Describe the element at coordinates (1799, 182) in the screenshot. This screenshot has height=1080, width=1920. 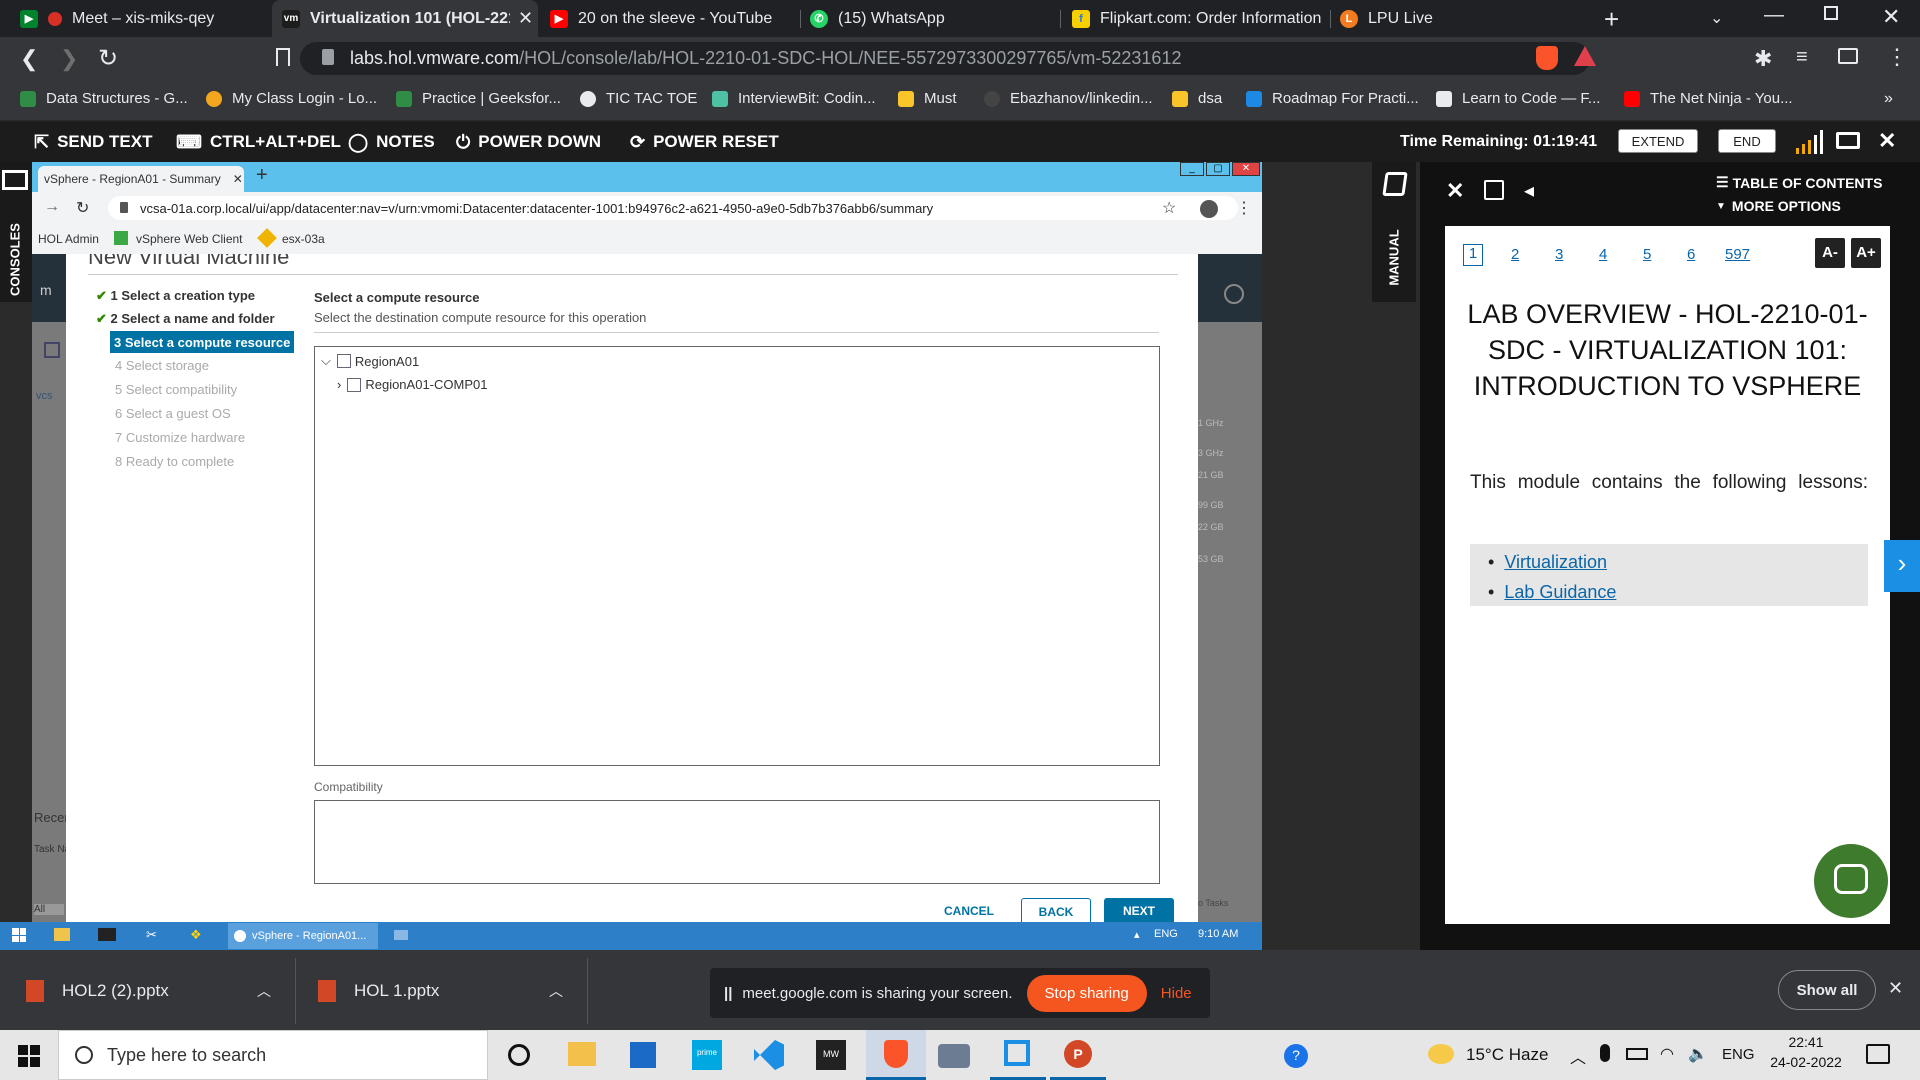
I see `table-of-contents-button: ☰ TABLE OF CONTENTS` at that location.